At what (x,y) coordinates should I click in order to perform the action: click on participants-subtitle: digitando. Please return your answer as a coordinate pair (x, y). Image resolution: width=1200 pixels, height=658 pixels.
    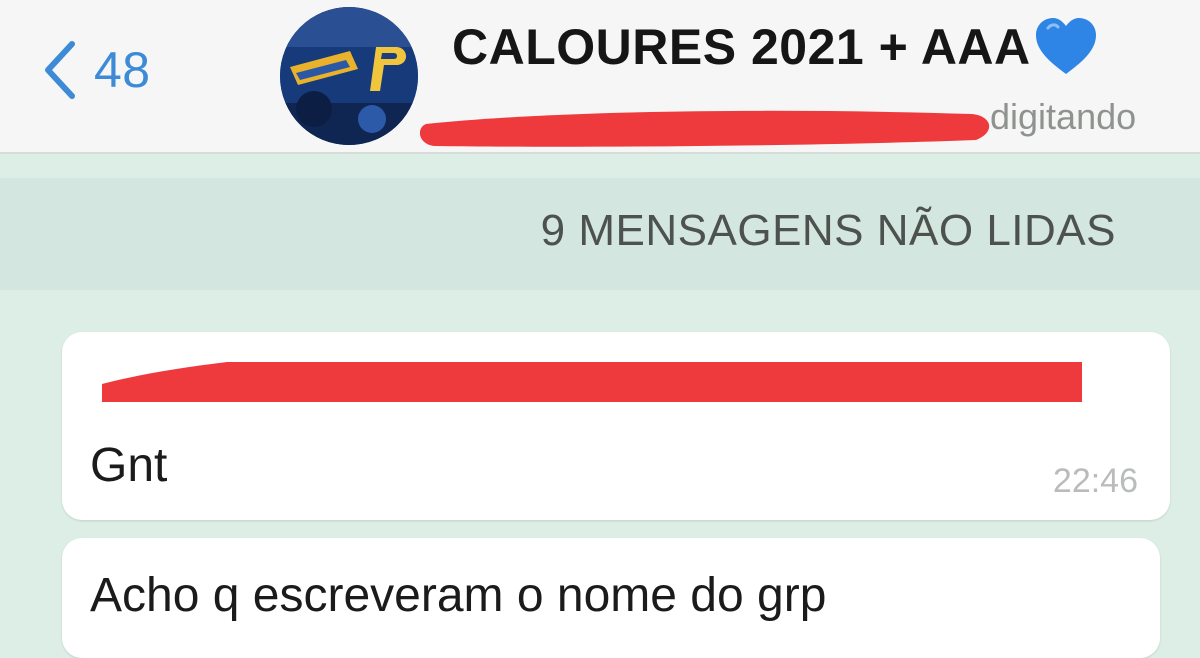
    Looking at the image, I should click on (810, 121).